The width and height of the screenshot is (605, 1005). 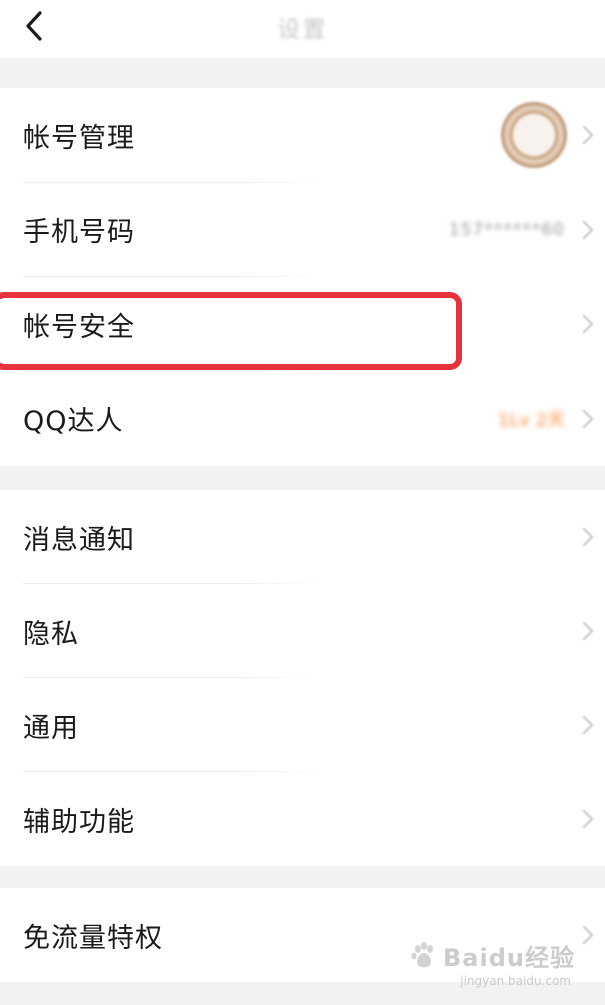 What do you see at coordinates (302, 631) in the screenshot?
I see `row-privacy: 隐私` at bounding box center [302, 631].